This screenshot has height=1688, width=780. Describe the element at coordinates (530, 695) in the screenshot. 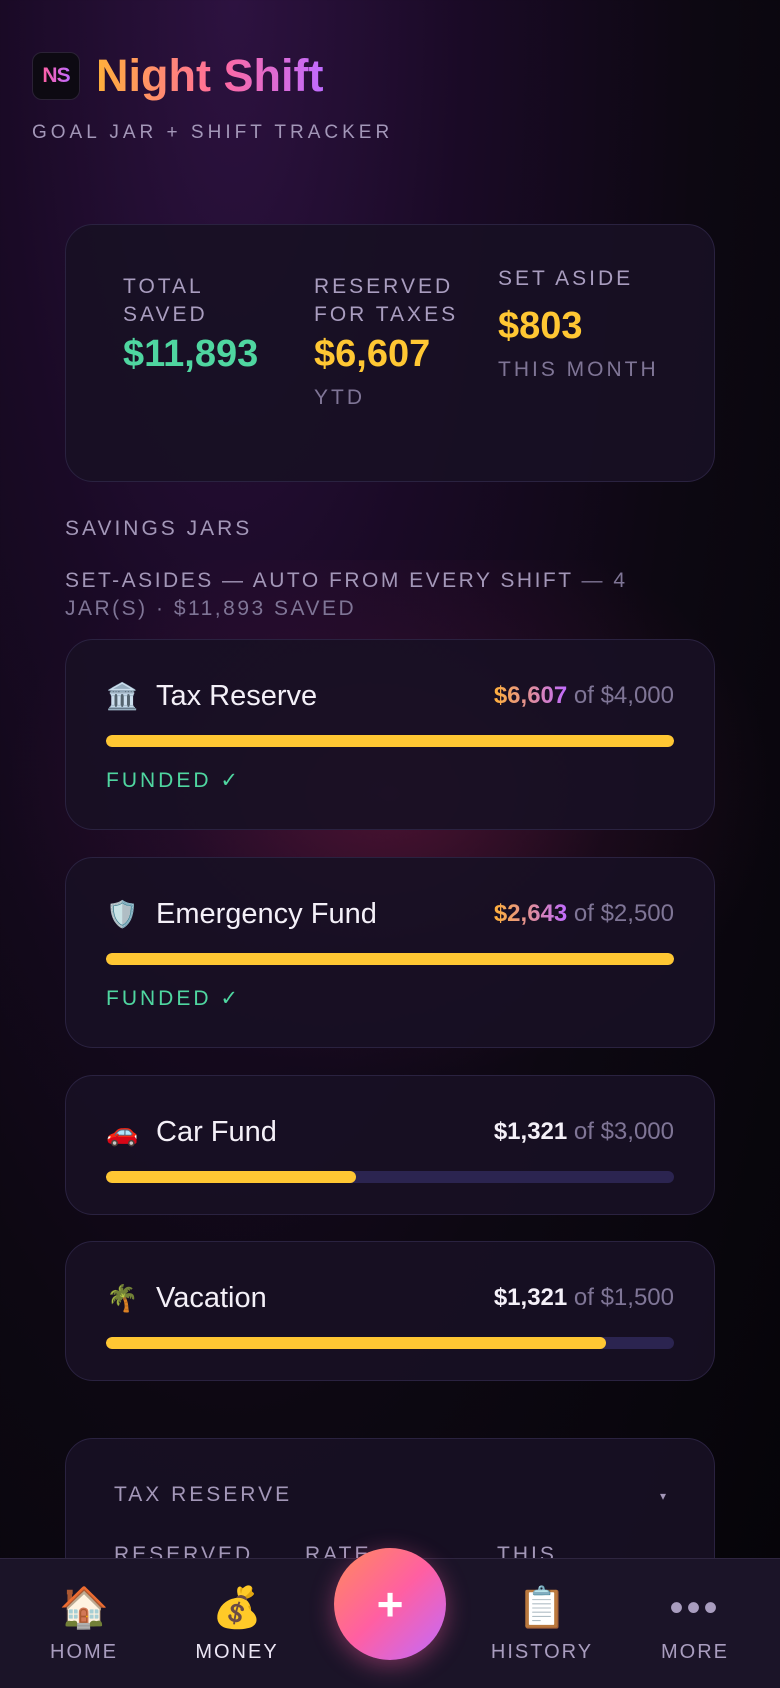

I see `jar-current: $6,607` at that location.